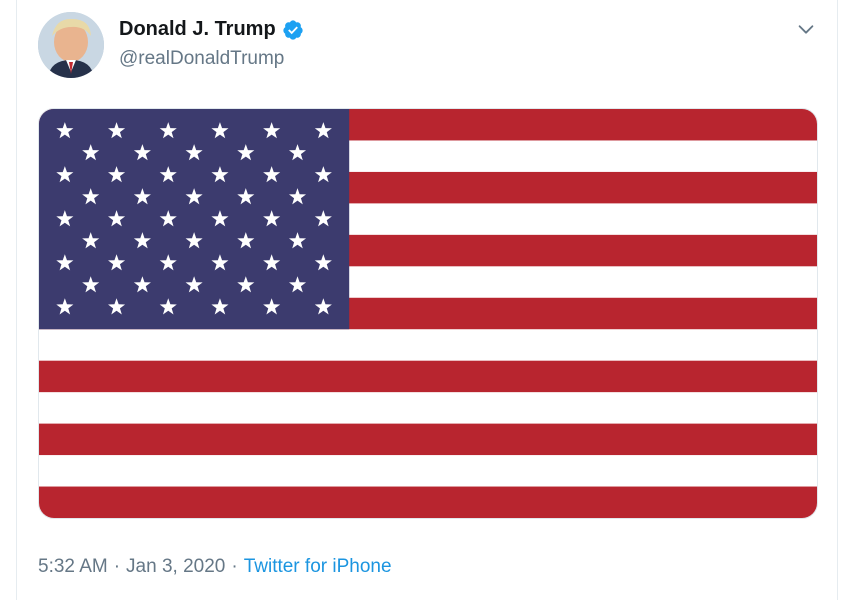 The height and width of the screenshot is (600, 850). I want to click on avatar-image, so click(71, 45).